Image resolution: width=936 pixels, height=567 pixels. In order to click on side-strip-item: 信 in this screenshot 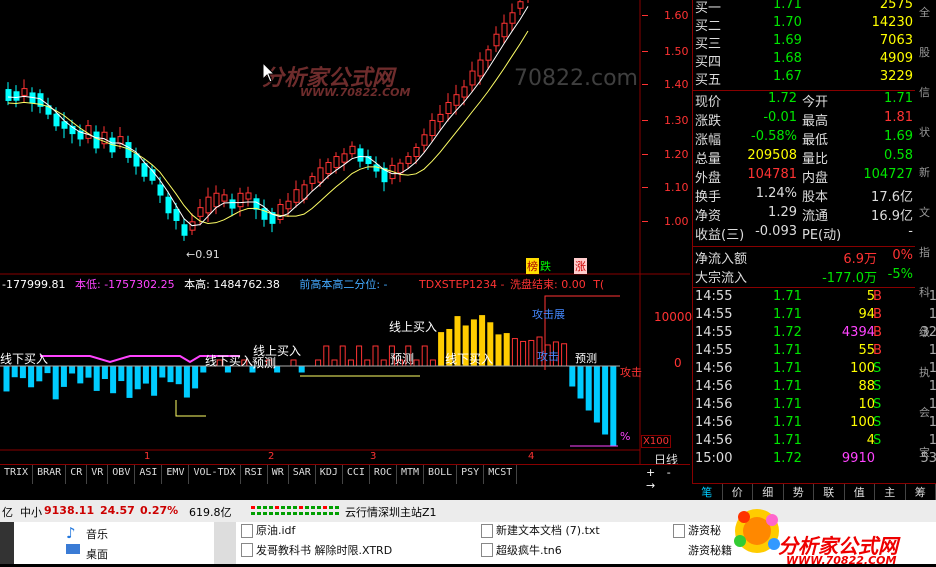, I will do `click(924, 92)`.